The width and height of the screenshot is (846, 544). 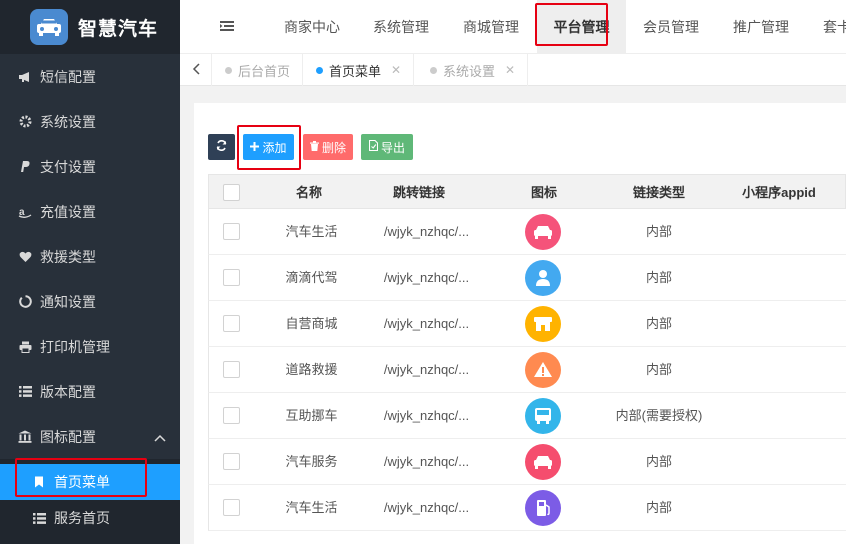 I want to click on delete-button-label: 删除, so click(x=333, y=147).